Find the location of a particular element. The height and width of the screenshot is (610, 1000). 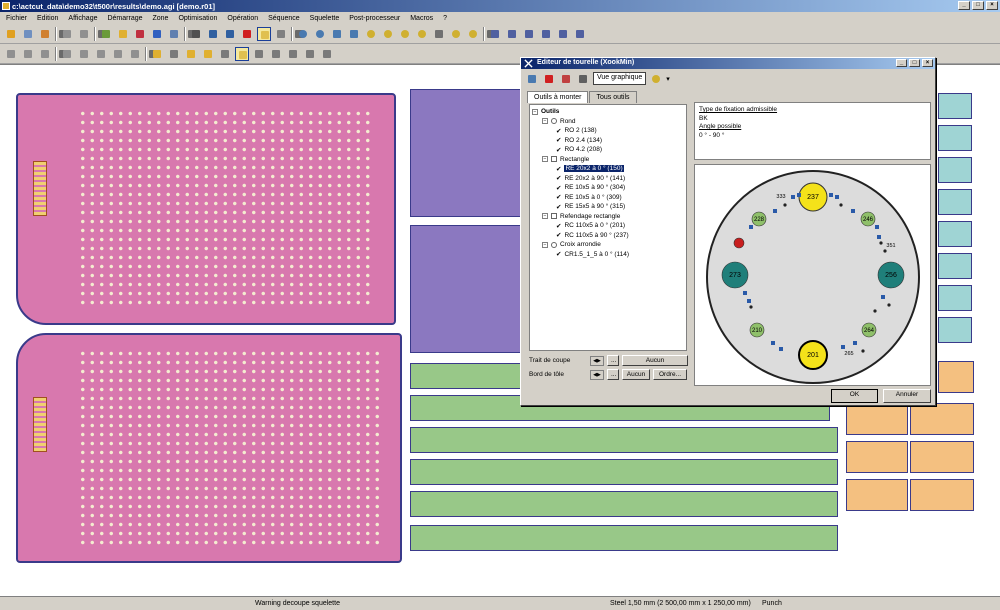

menu-squelette: Squelette is located at coordinates (325, 18).